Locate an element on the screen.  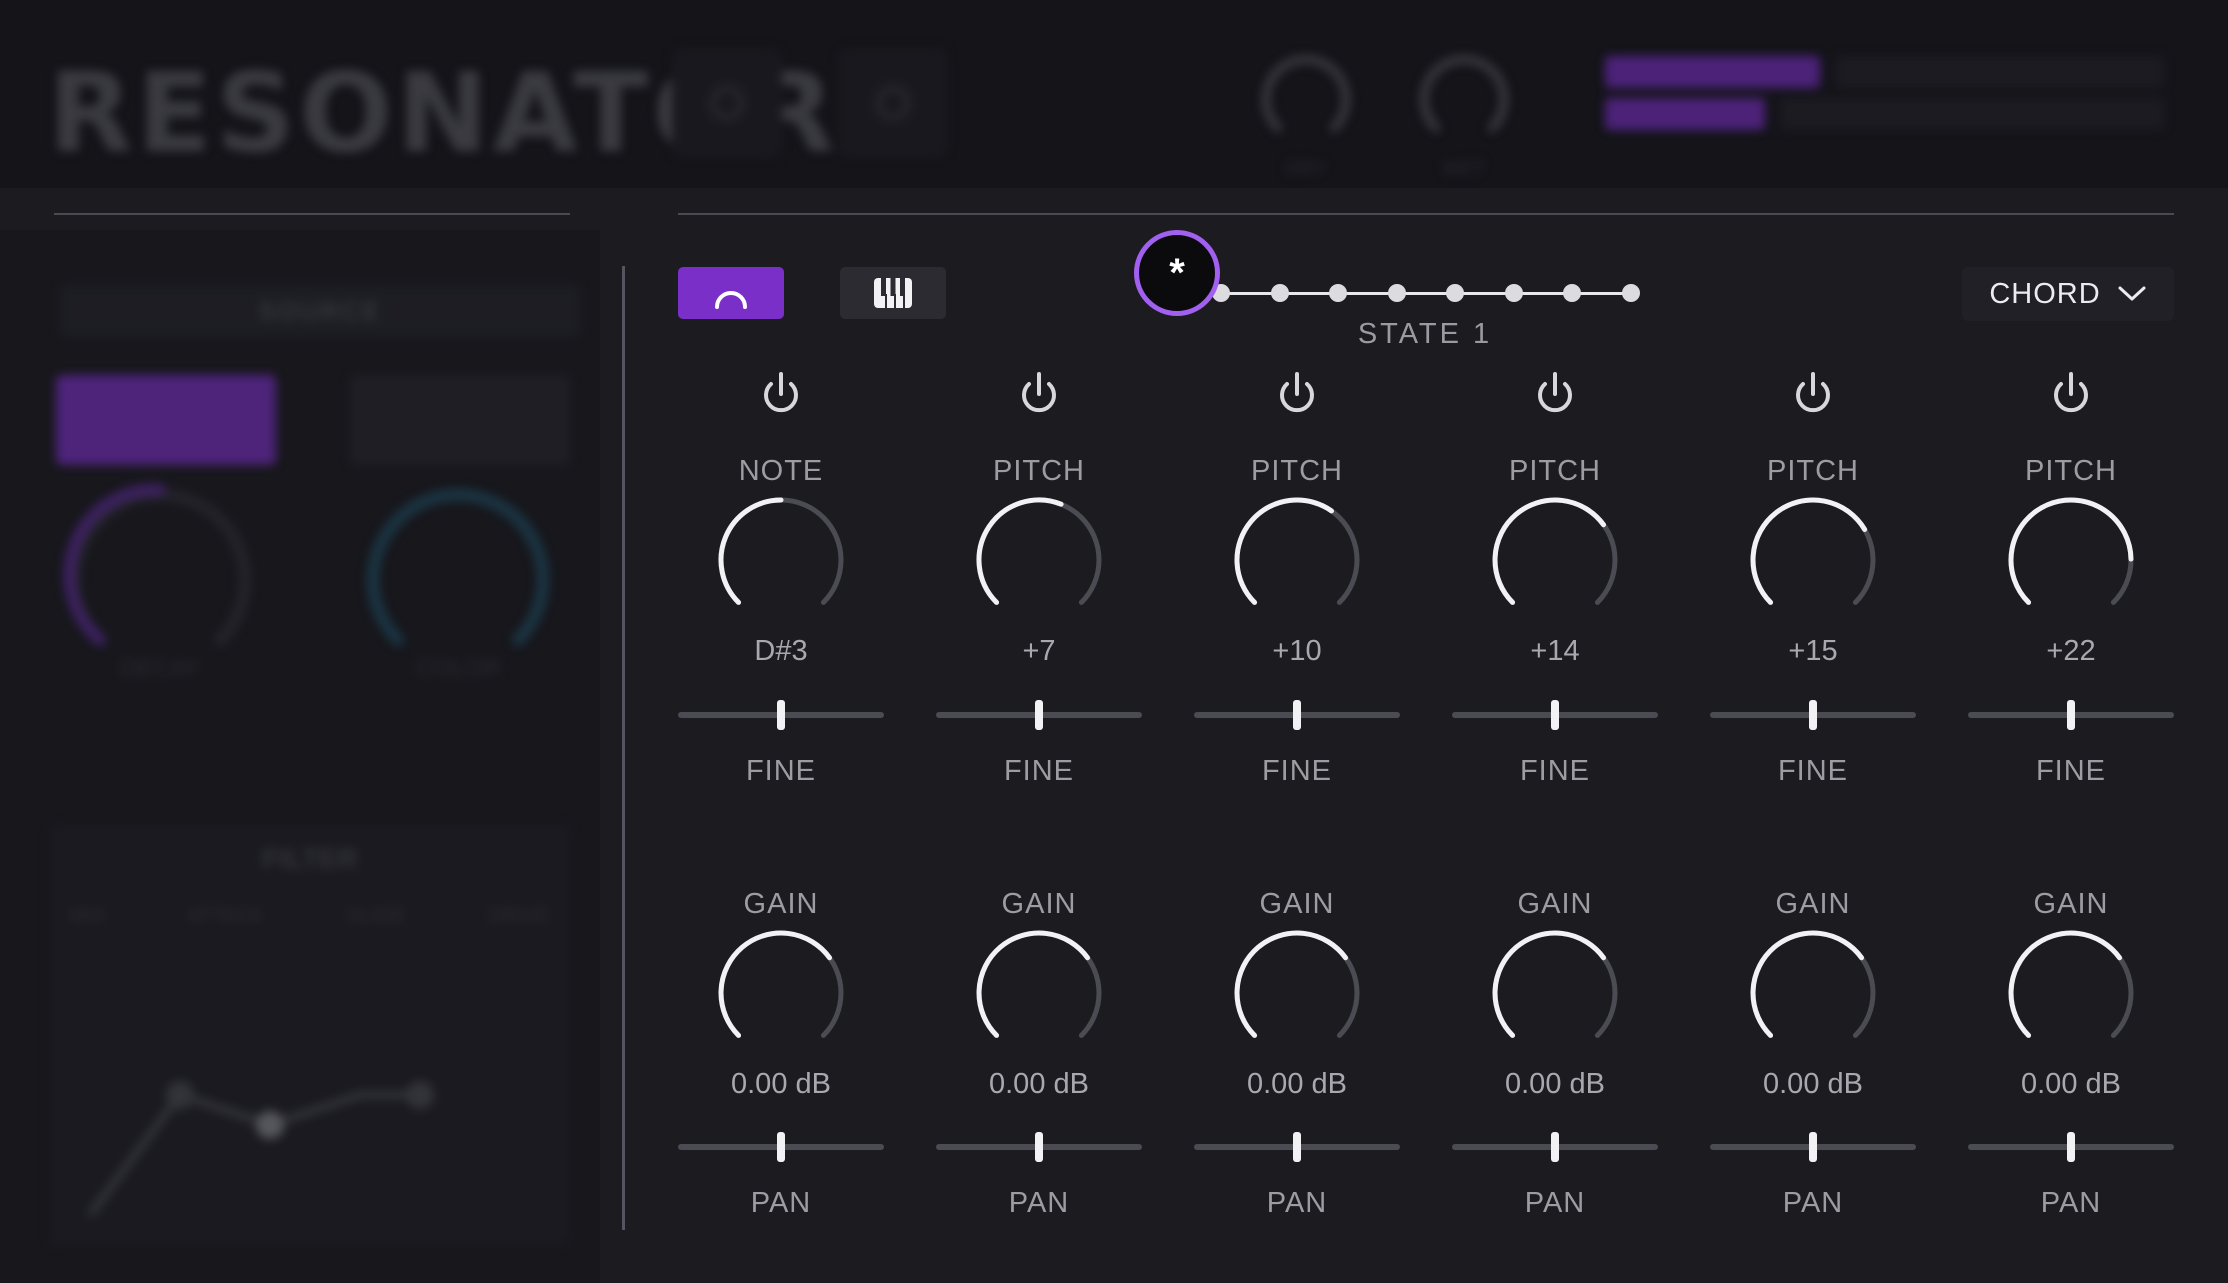
decay-knob is located at coordinates (160, 575).